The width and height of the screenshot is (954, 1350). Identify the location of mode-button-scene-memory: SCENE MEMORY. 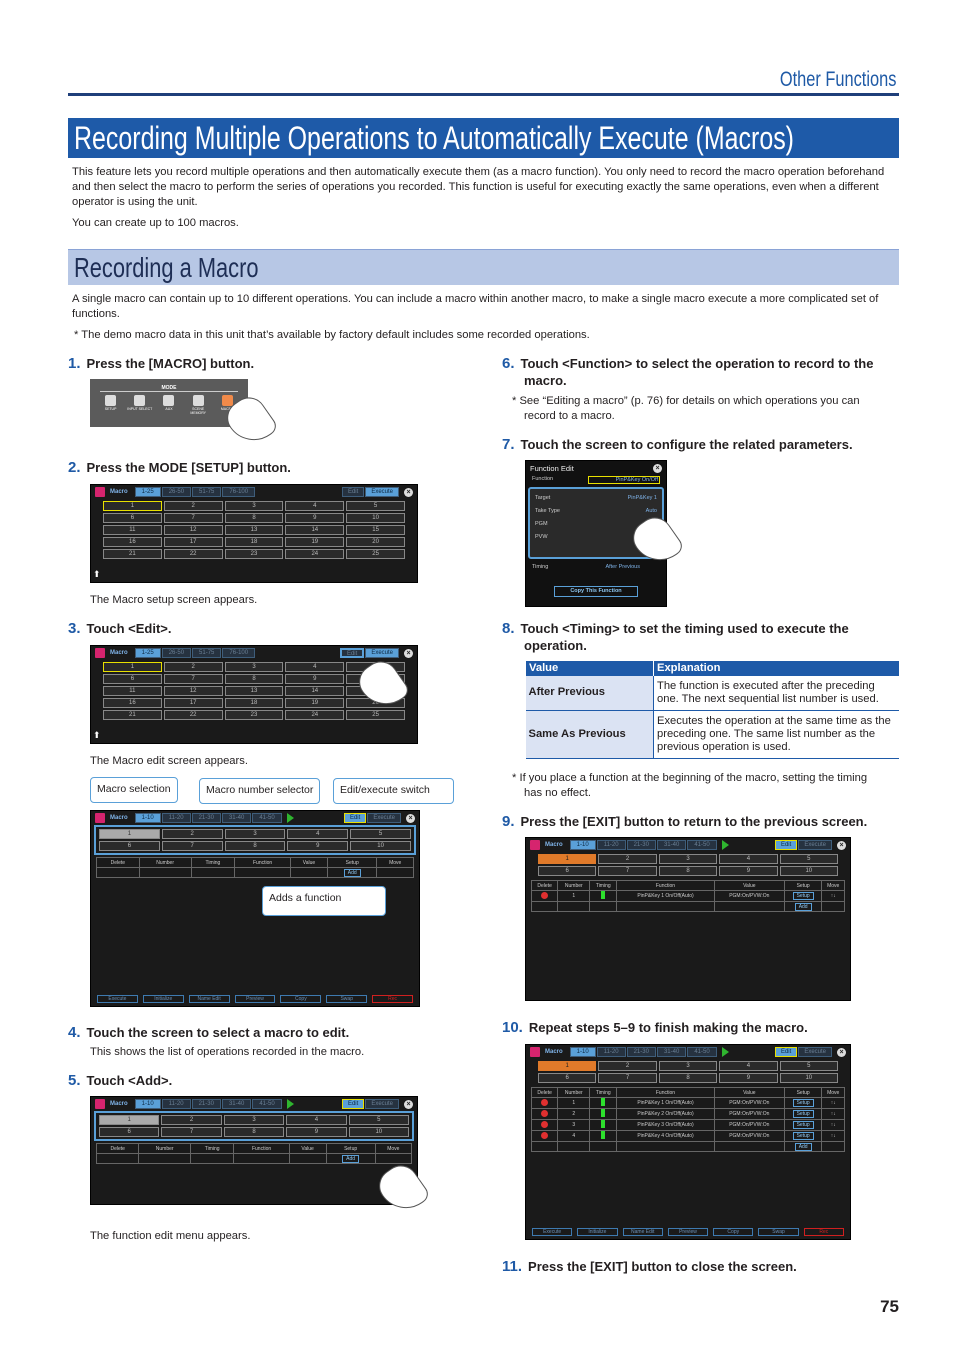
(198, 405).